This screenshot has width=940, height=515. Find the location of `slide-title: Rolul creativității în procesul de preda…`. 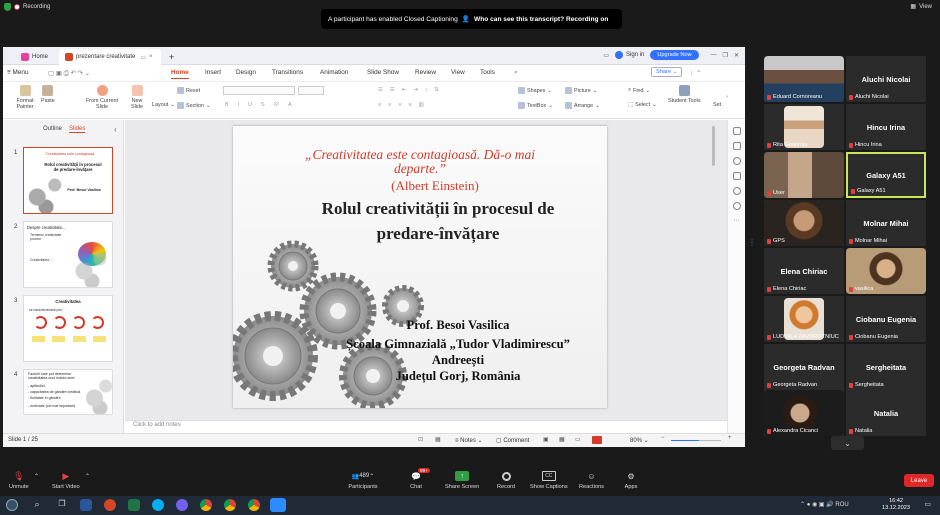

slide-title: Rolul creativității în procesul de preda… is located at coordinates (438, 221).